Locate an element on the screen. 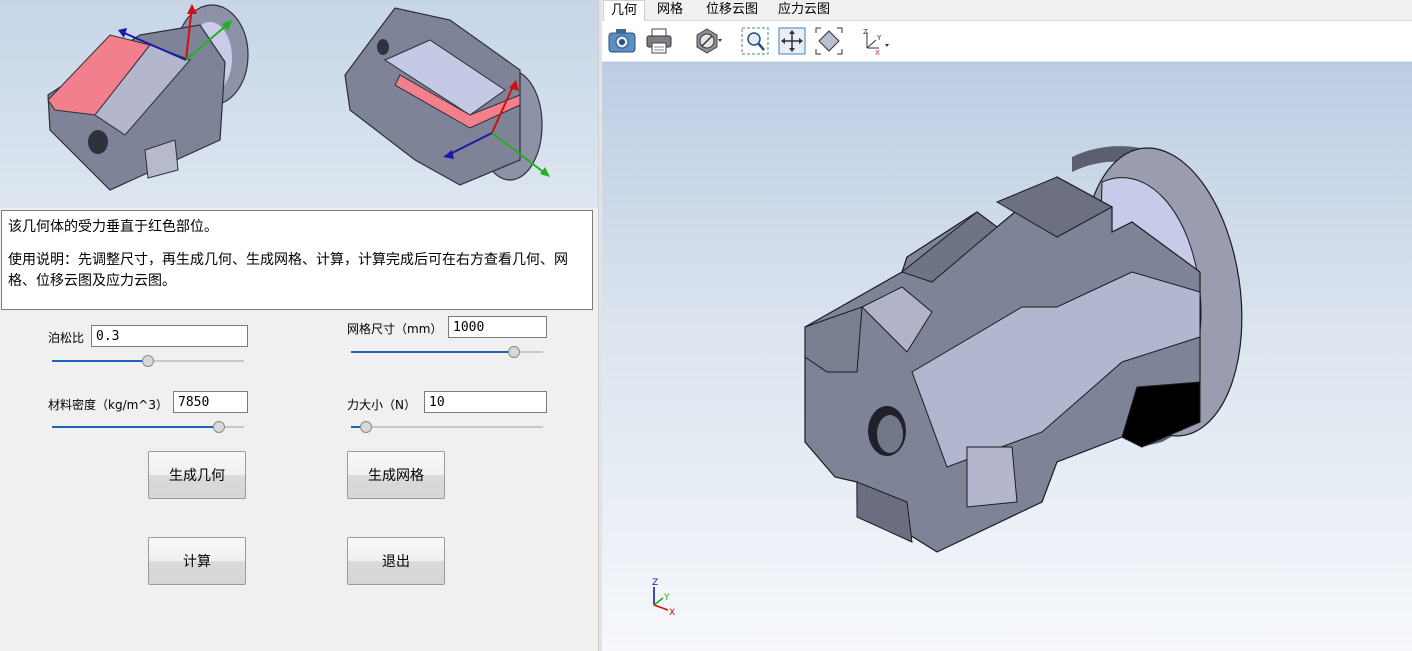 The image size is (1412, 651). tab-mesh: 网格 is located at coordinates (670, 10).